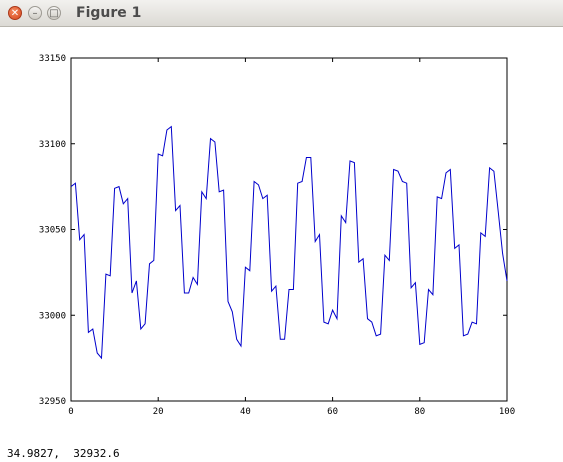 The image size is (563, 462). I want to click on window-titlebar: ✕ – □ Figure 1, so click(281, 13).